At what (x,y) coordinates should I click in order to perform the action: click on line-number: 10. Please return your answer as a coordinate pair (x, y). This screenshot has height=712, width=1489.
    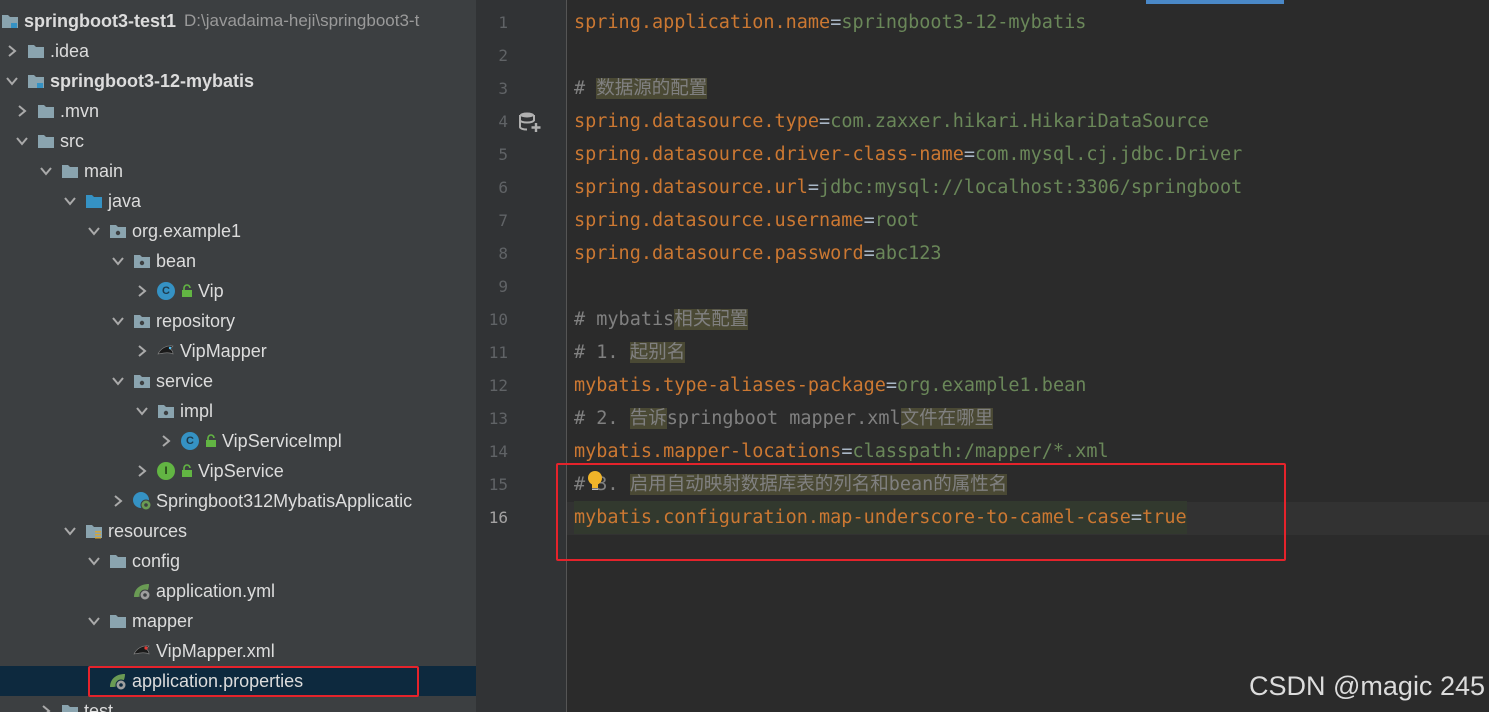
    Looking at the image, I should click on (498, 319).